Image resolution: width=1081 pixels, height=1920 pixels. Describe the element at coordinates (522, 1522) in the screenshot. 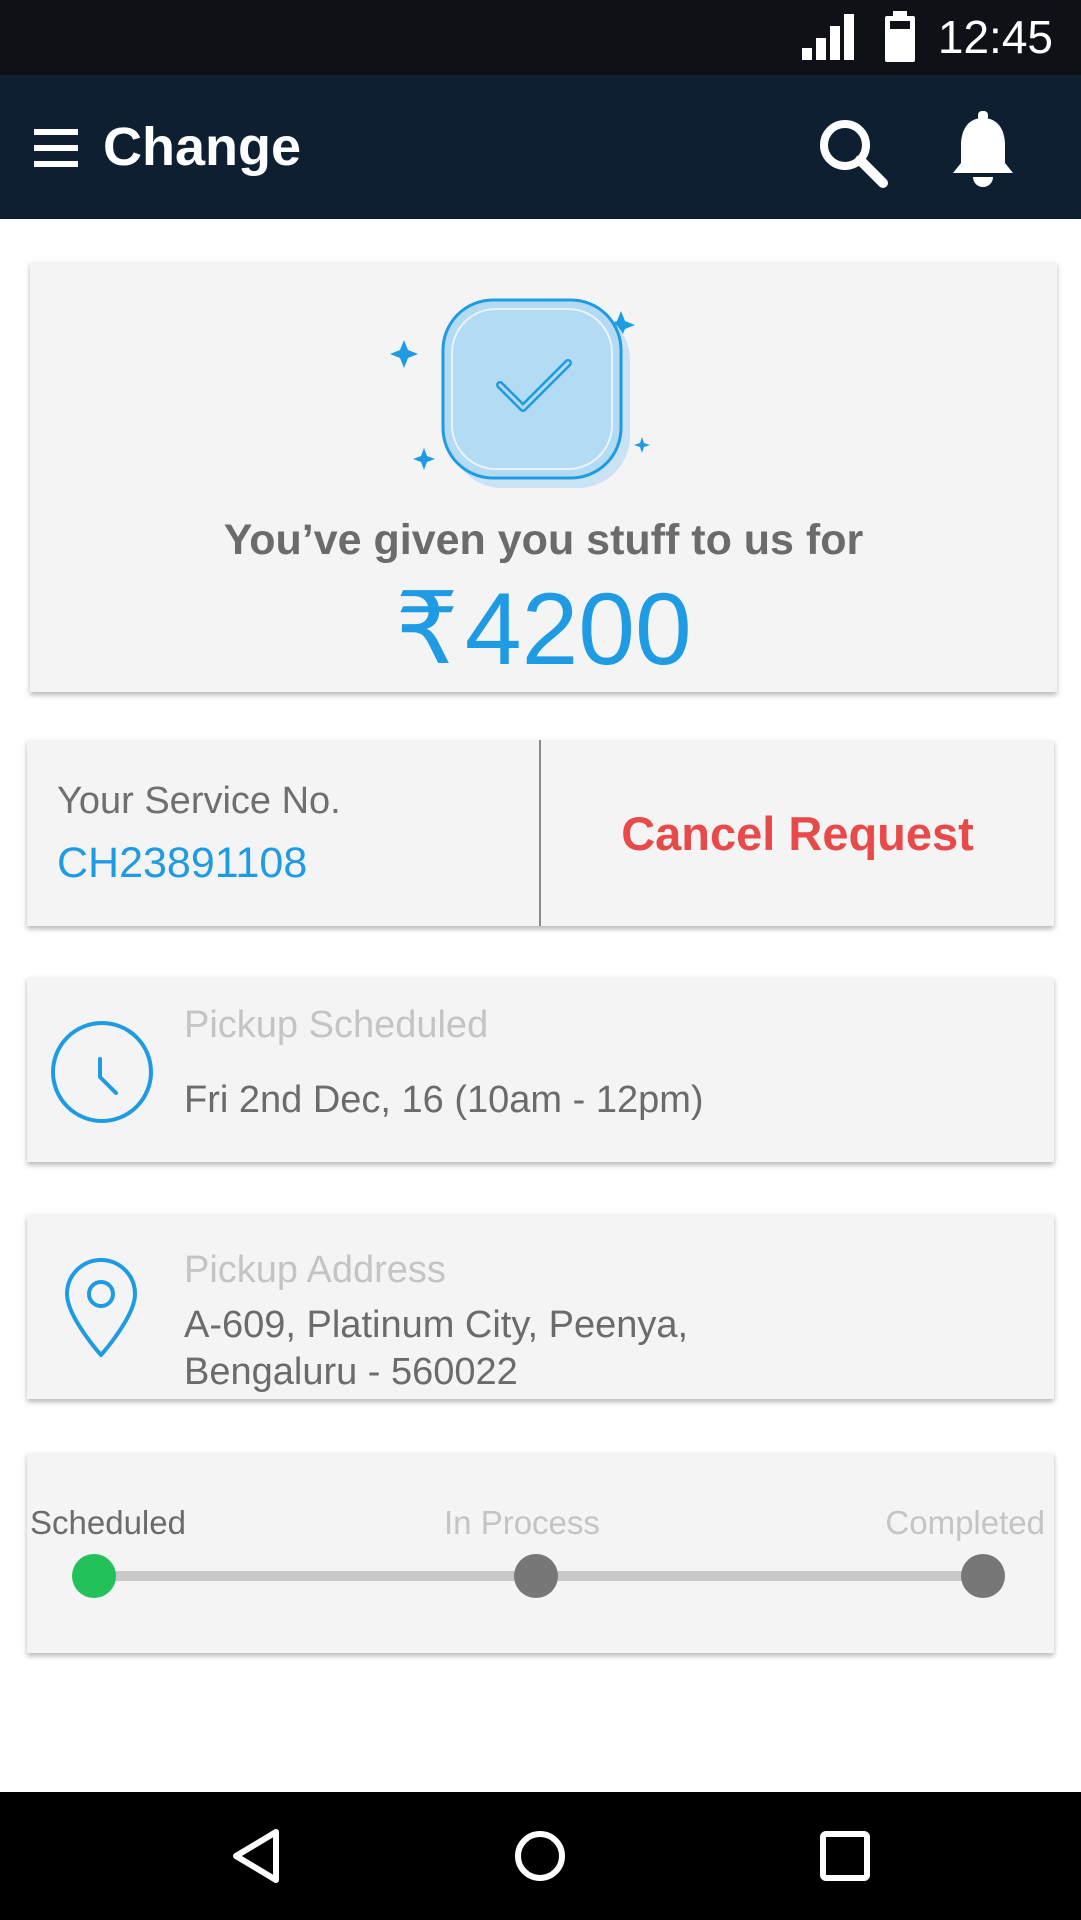

I see `step-label-in-process: In Process` at that location.